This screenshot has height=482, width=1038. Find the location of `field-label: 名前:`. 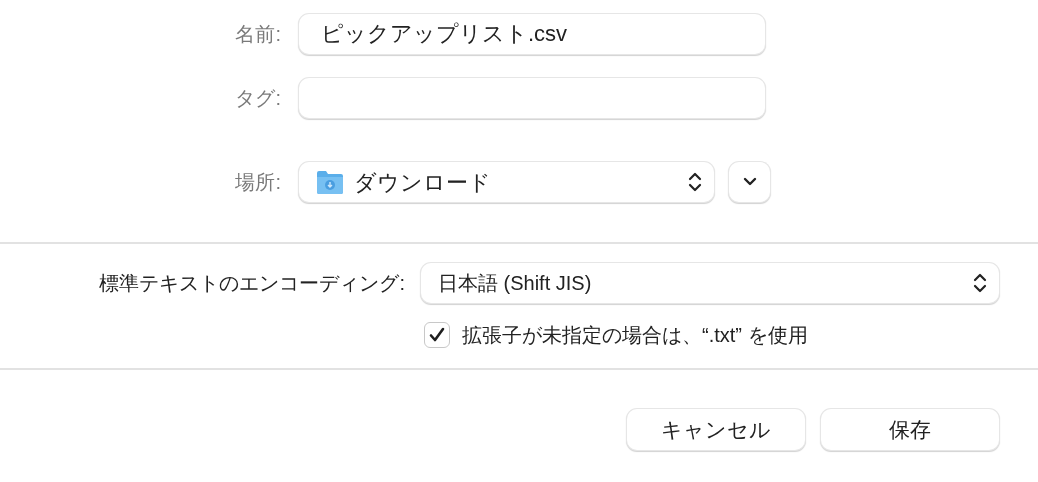

field-label: 名前: is located at coordinates (258, 34).